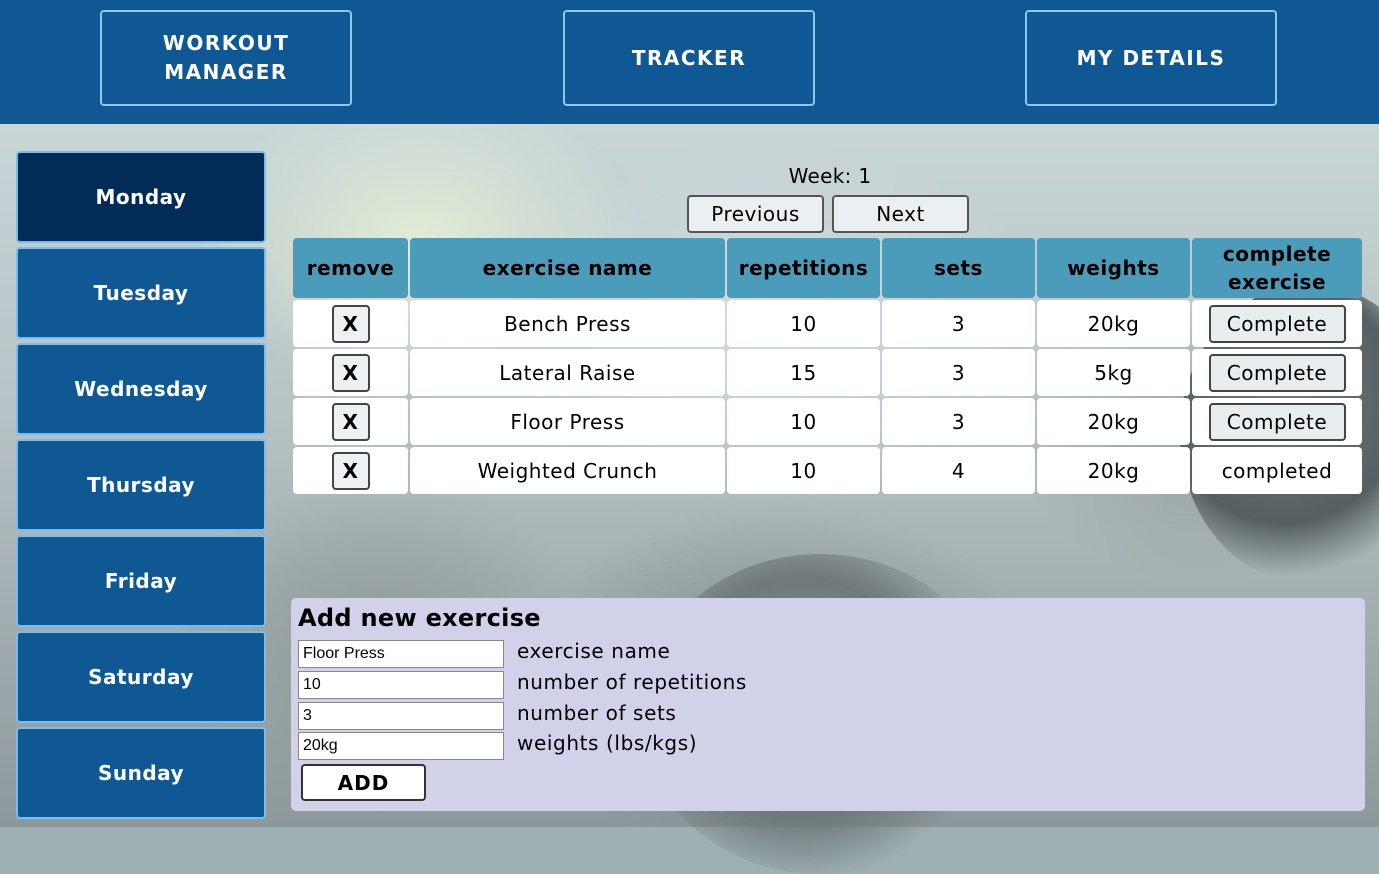 This screenshot has height=874, width=1379. I want to click on top-navigation: WORKOUT MANAGER TRACKER MY DETAILS, so click(689, 62).